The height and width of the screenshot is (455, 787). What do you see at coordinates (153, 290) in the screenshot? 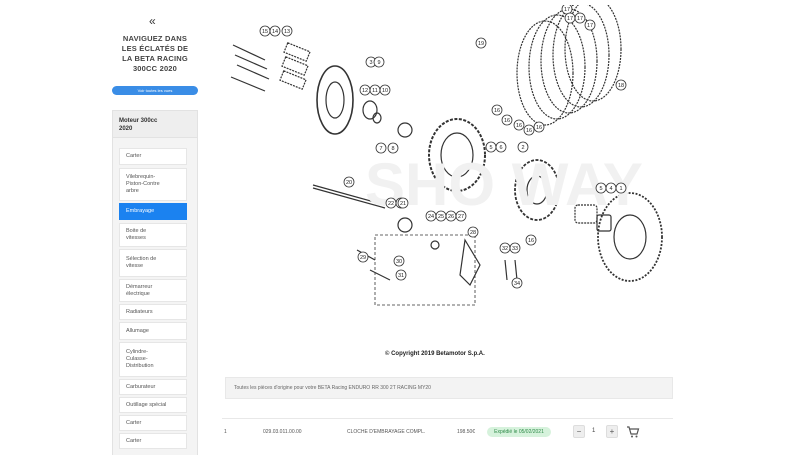
I see `sidebar-item: Démarreur électrique` at bounding box center [153, 290].